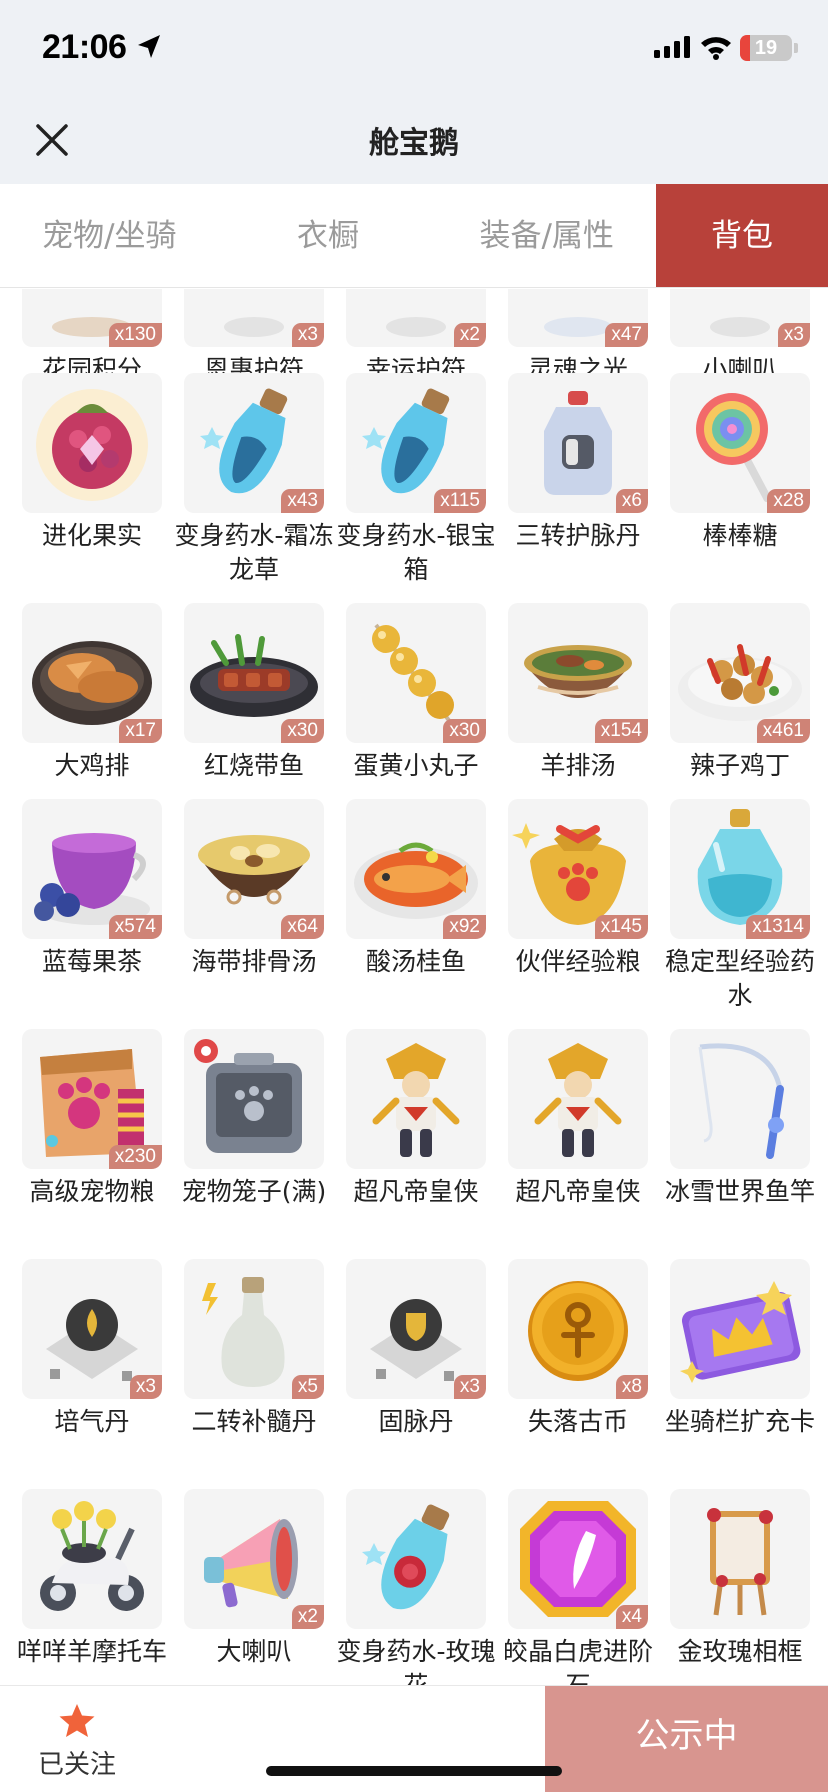  I want to click on item-name: 变身药水-银宝箱, so click(416, 552).